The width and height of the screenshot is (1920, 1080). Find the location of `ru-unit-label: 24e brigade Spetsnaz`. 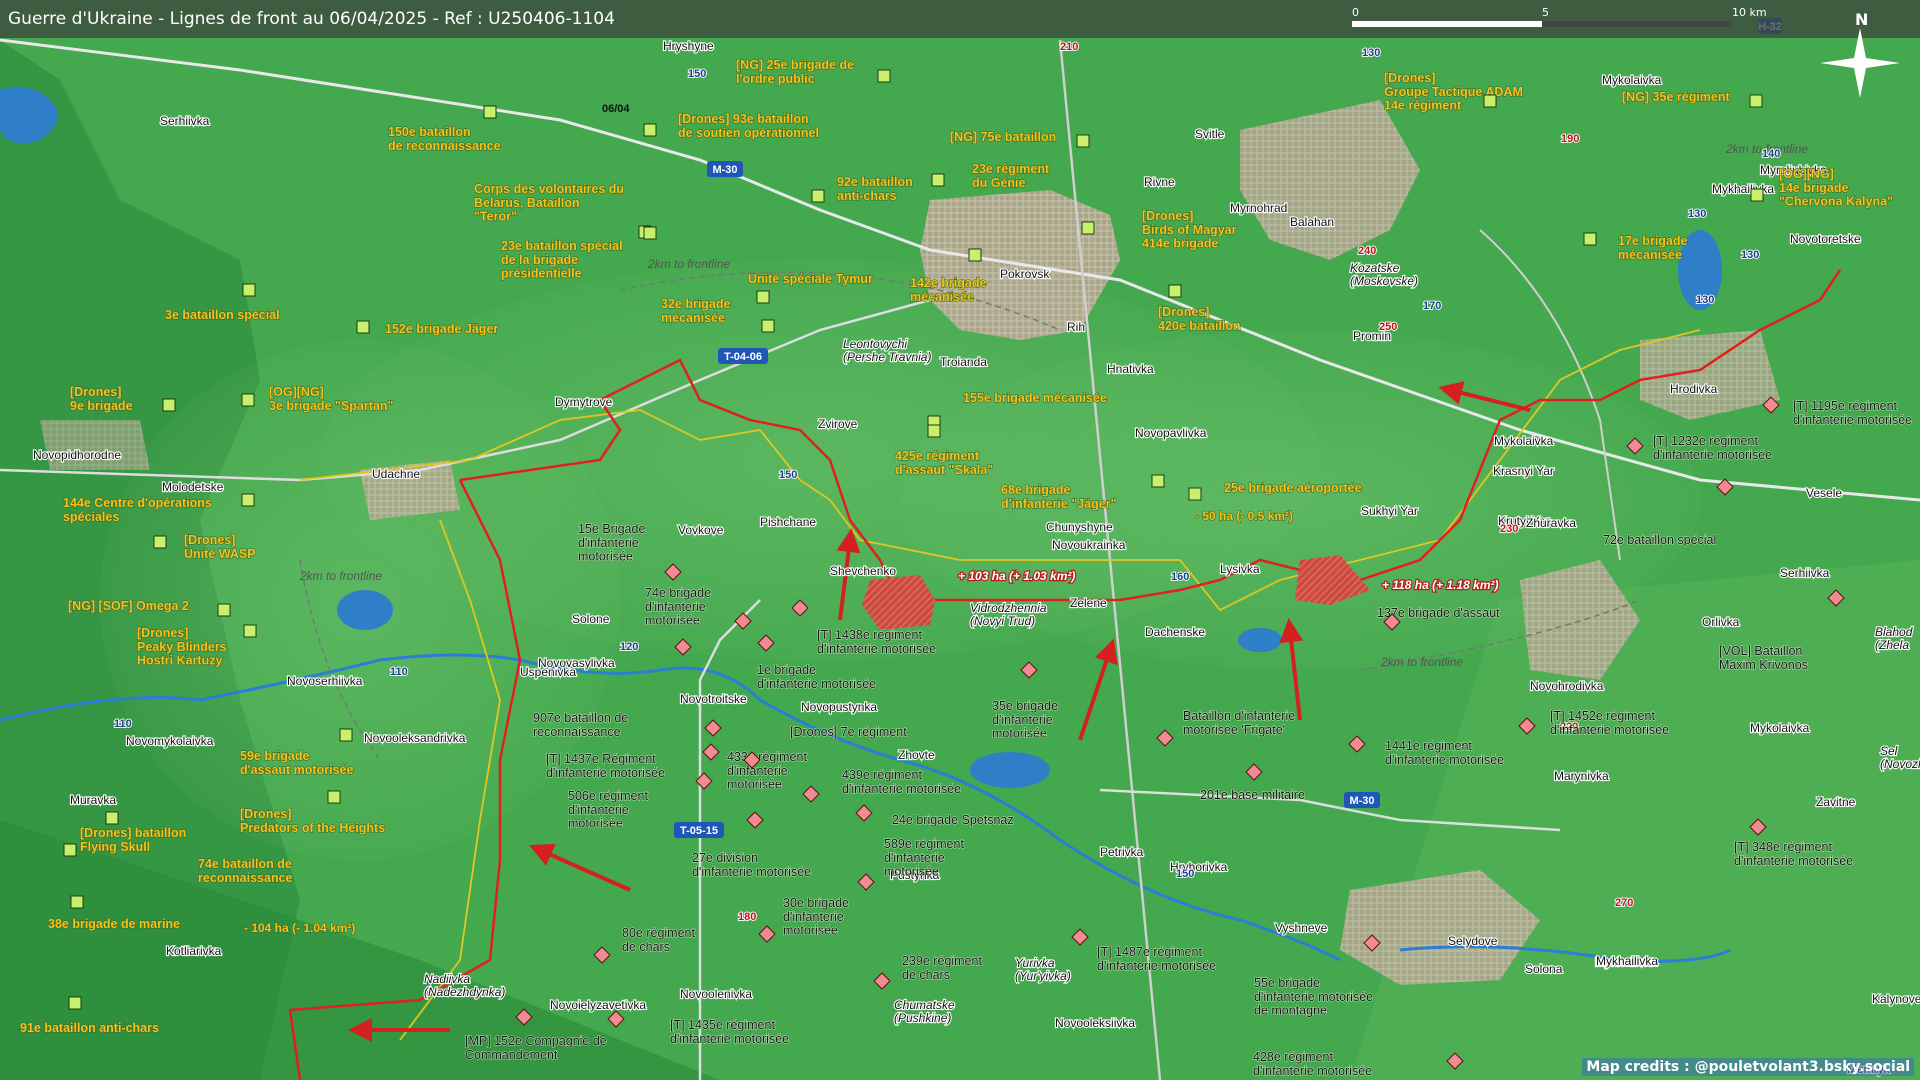

ru-unit-label: 24e brigade Spetsnaz is located at coordinates (953, 820).